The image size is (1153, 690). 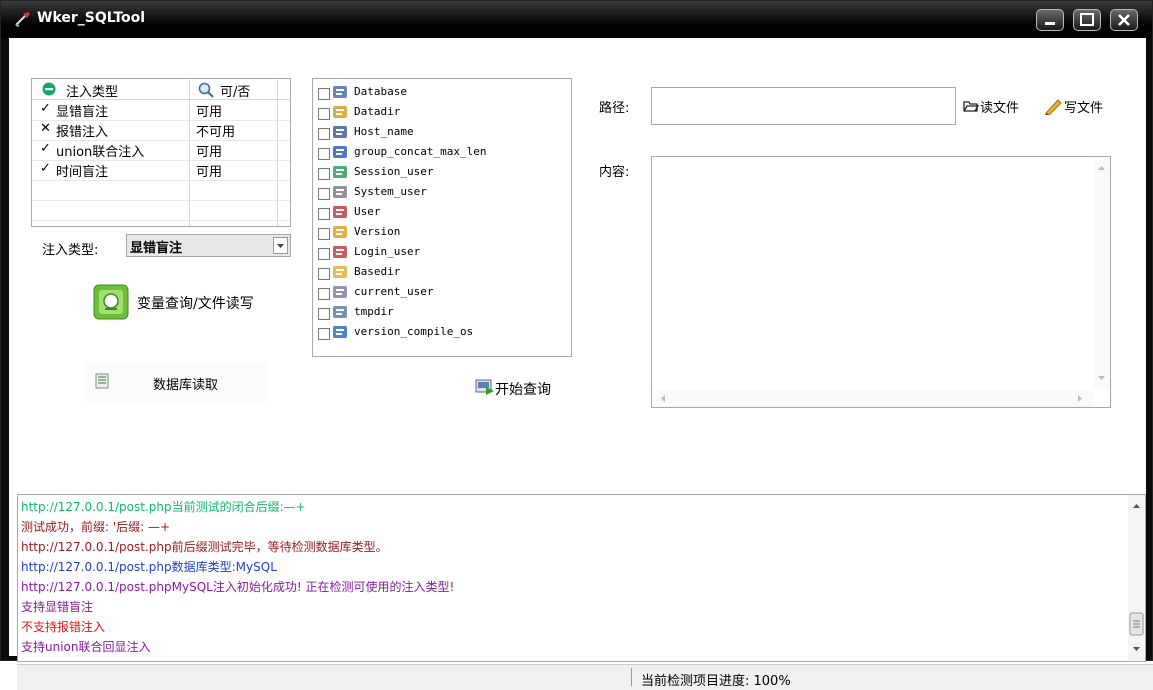 What do you see at coordinates (614, 108) in the screenshot?
I see `path-label: 路径:` at bounding box center [614, 108].